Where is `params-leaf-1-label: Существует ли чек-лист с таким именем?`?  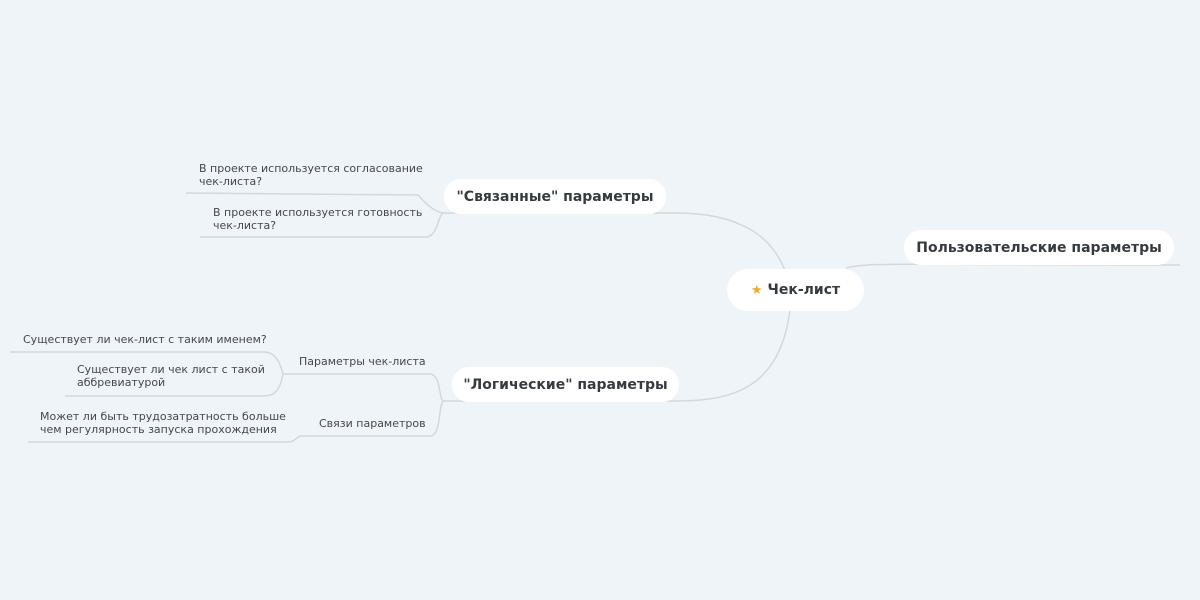
params-leaf-1-label: Существует ли чек-лист с таким именем? is located at coordinates (145, 339).